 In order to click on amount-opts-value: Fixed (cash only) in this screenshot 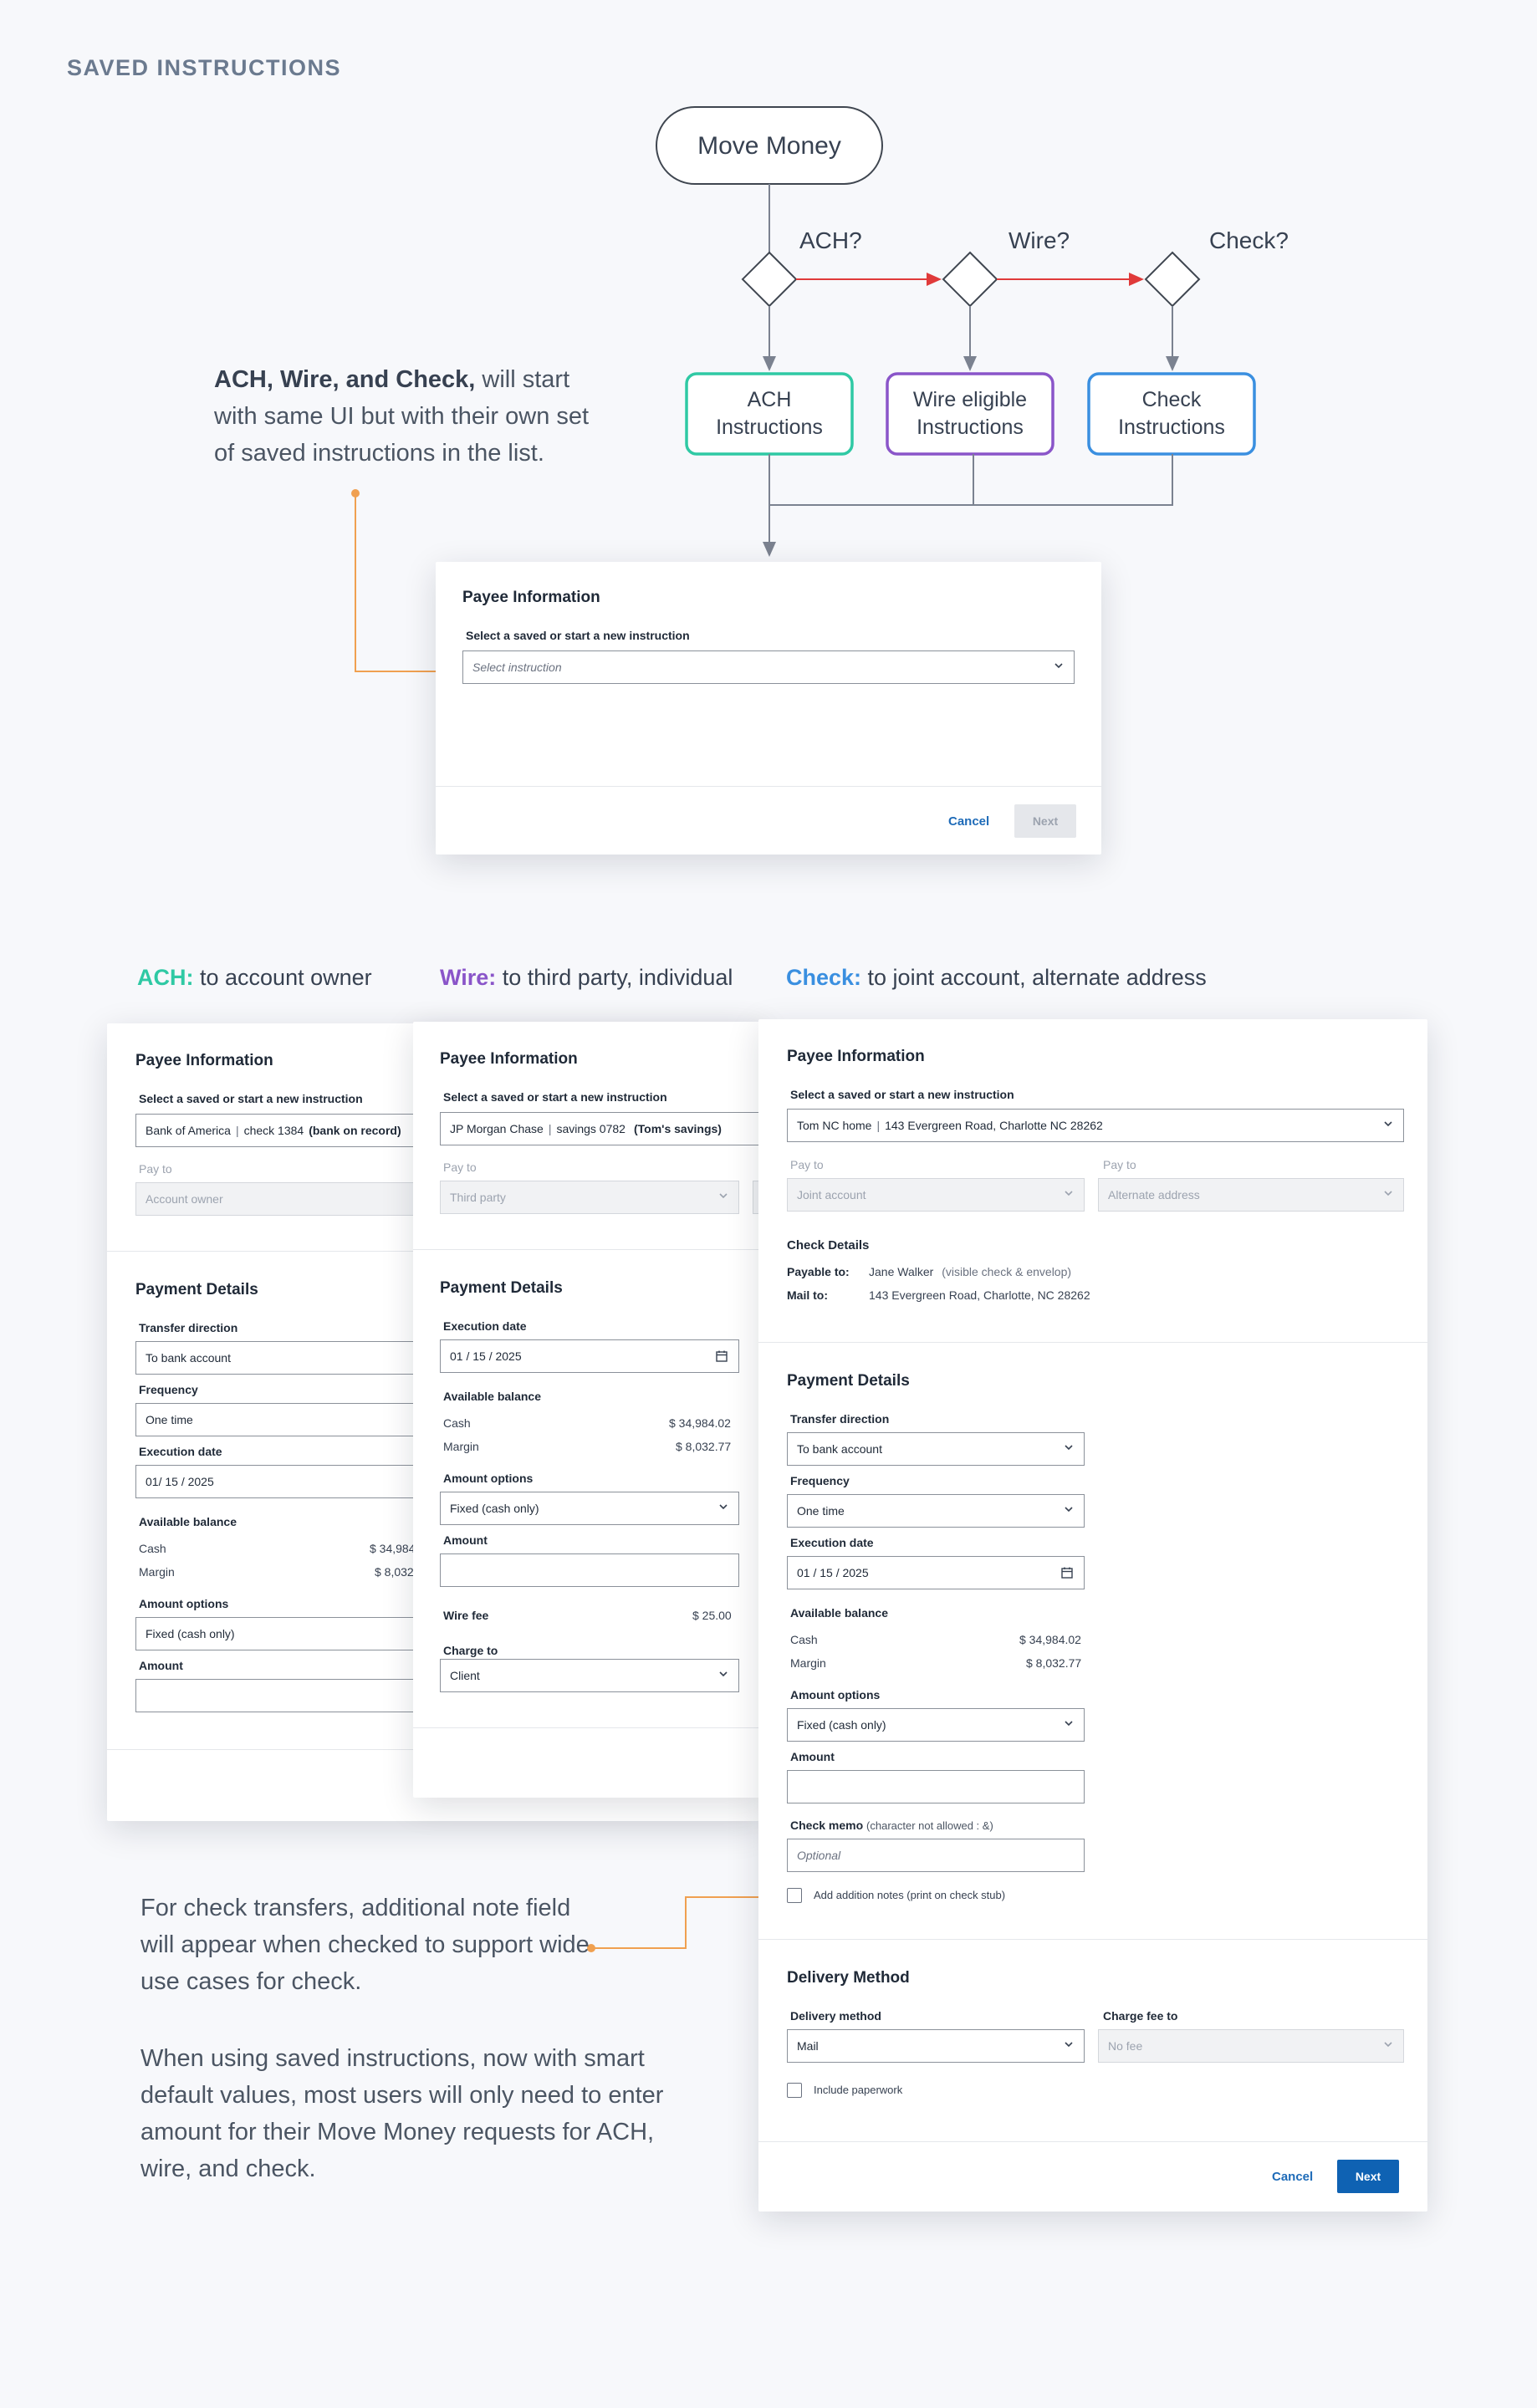, I will do `click(841, 1725)`.